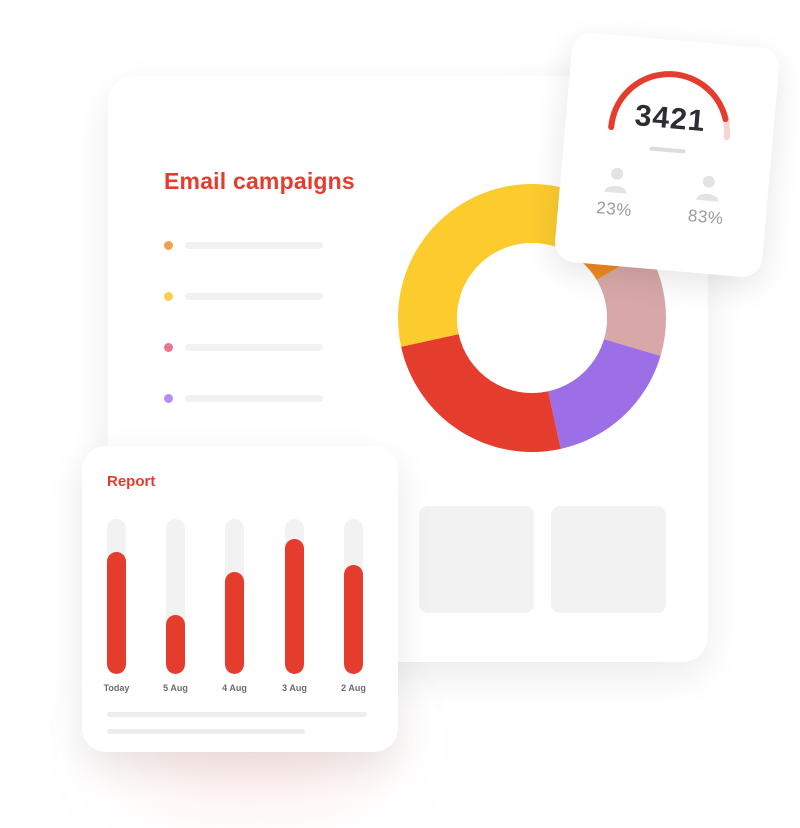  What do you see at coordinates (353, 688) in the screenshot?
I see `bar-label: 2 Aug` at bounding box center [353, 688].